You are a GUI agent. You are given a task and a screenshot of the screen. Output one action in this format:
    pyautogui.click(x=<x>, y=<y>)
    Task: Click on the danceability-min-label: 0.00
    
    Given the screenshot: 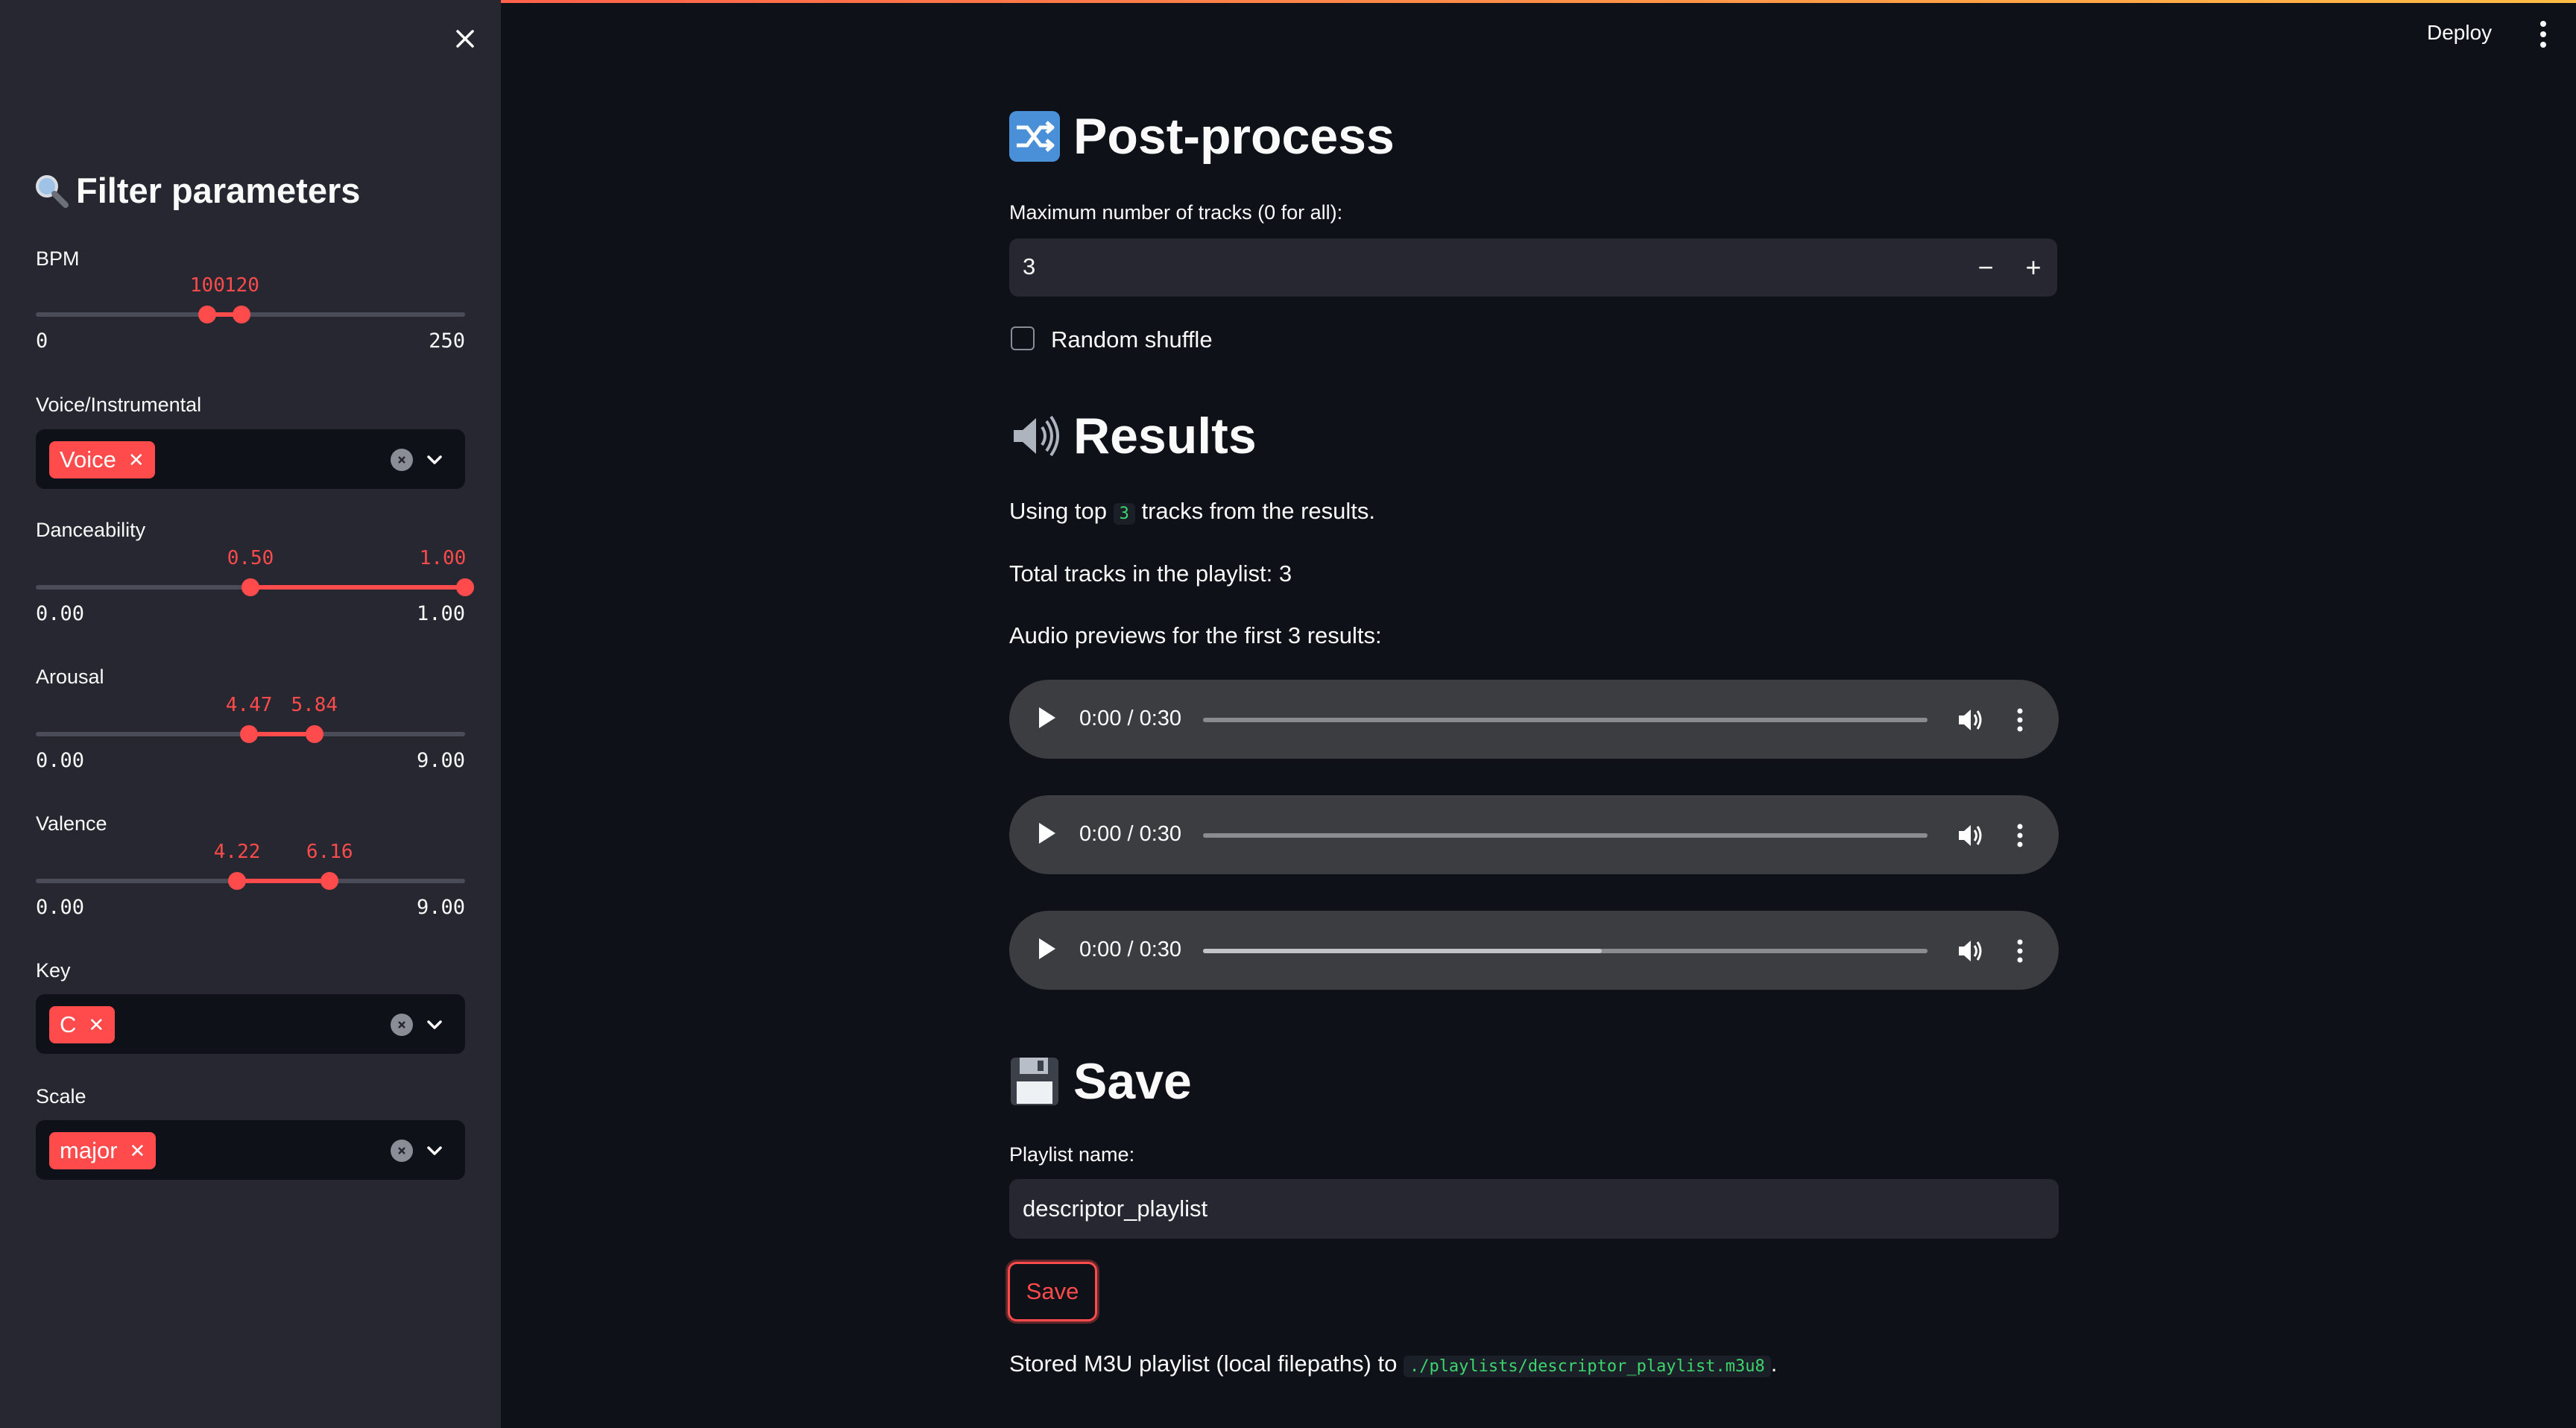 What is the action you would take?
    pyautogui.click(x=60, y=613)
    